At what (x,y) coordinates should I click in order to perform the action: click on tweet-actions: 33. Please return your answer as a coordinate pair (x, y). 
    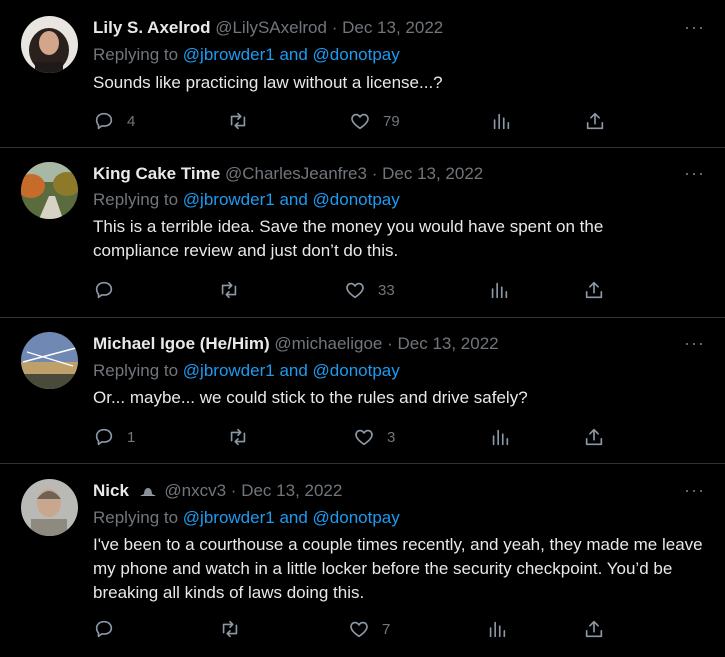
    Looking at the image, I should click on (353, 291).